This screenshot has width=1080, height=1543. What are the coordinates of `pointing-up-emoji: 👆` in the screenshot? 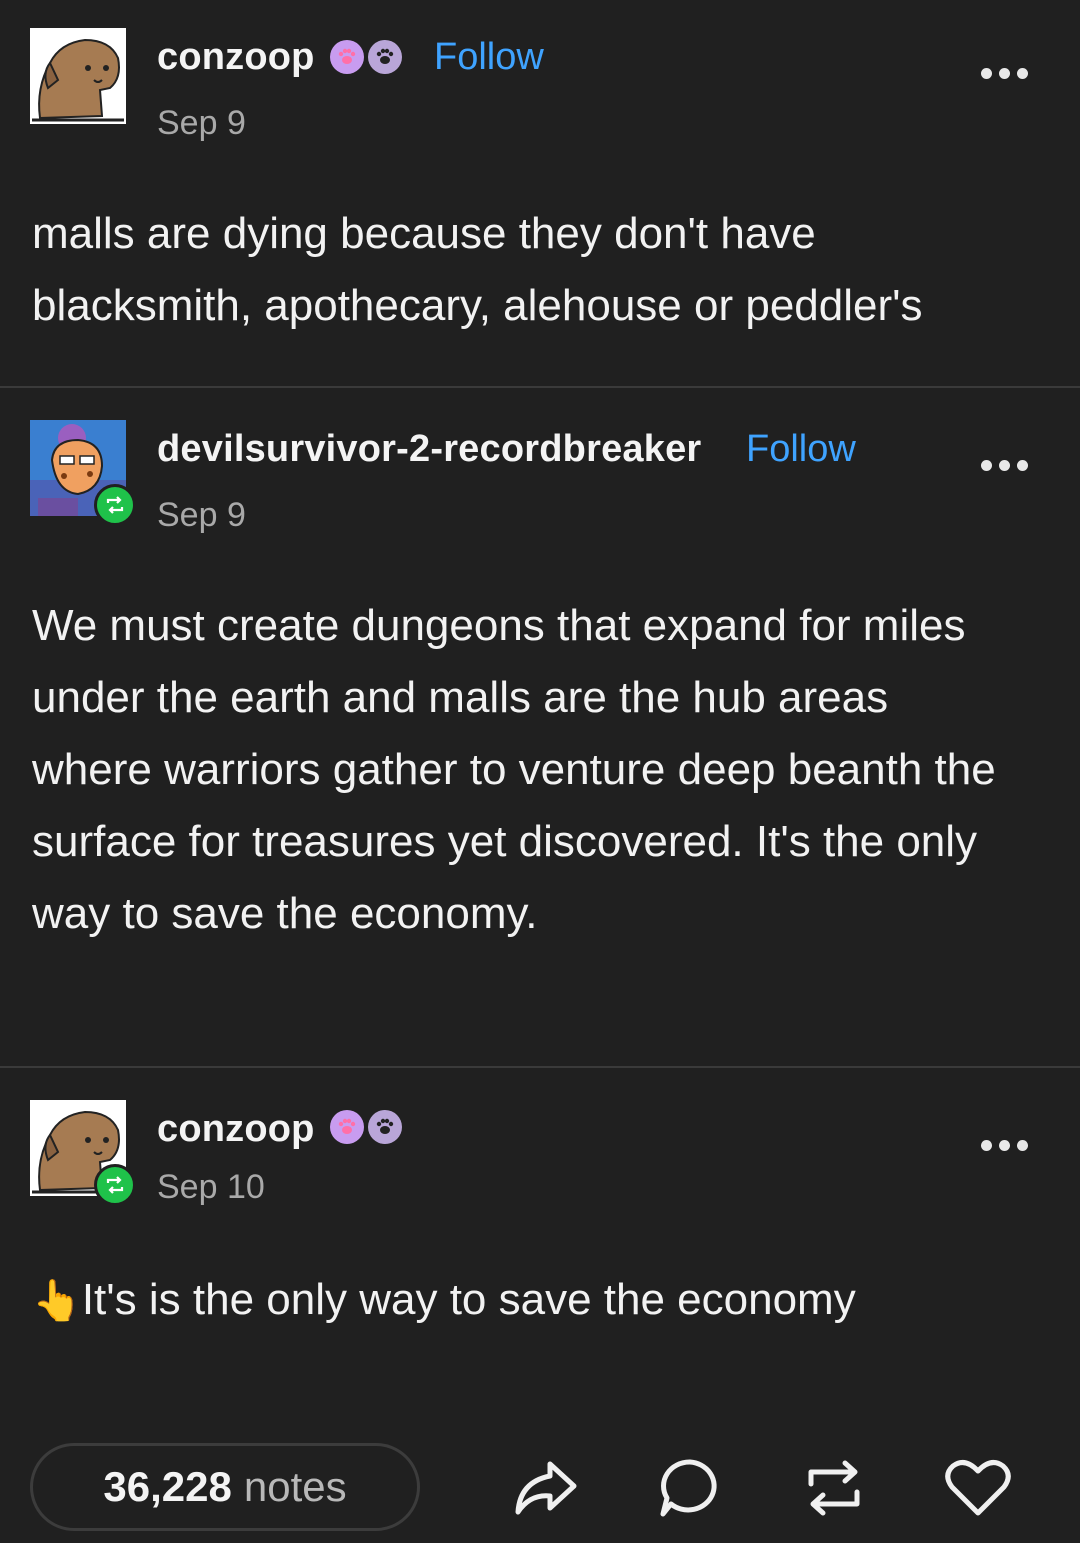 It's located at (57, 1301).